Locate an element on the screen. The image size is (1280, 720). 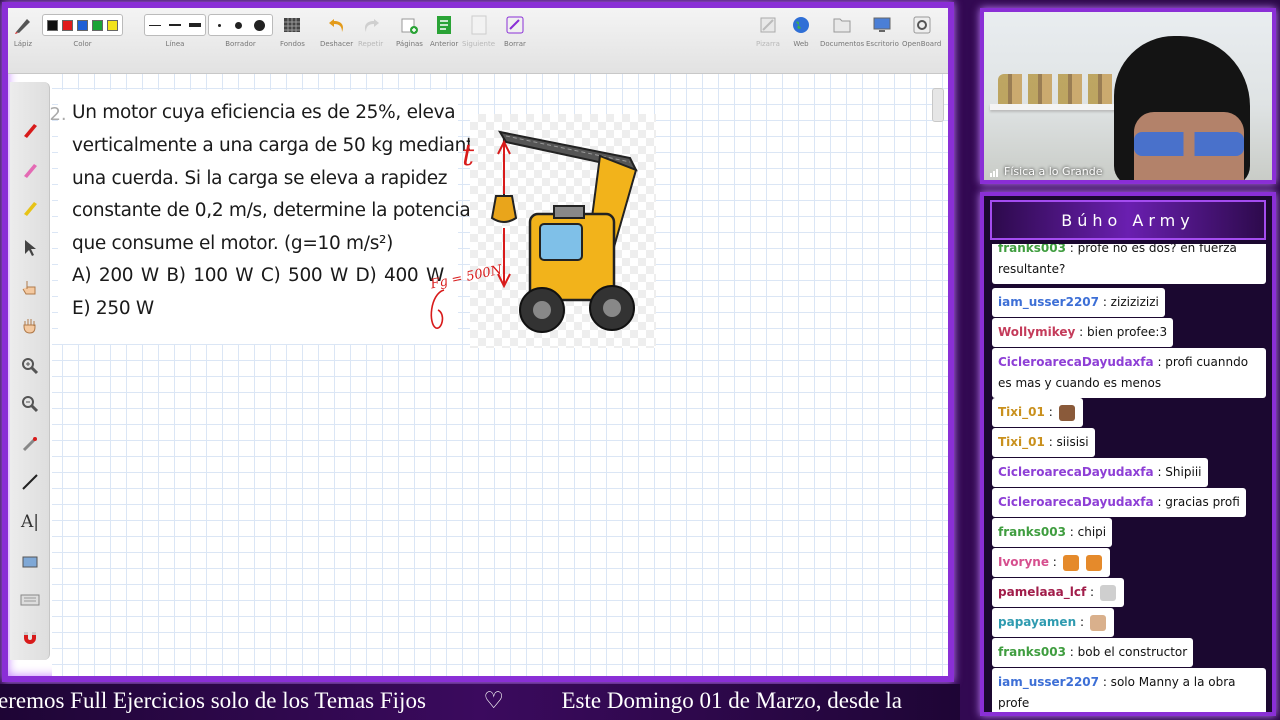
line-thick-option is located at coordinates (195, 25).